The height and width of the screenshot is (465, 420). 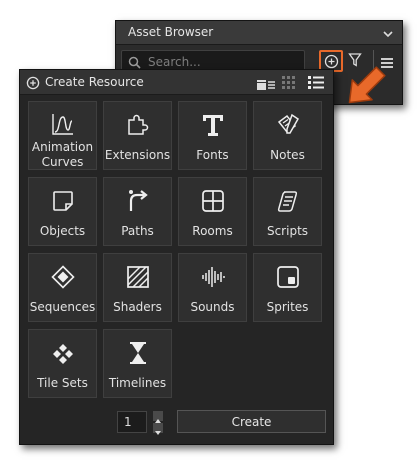 I want to click on grid-view-icon, so click(x=289, y=84).